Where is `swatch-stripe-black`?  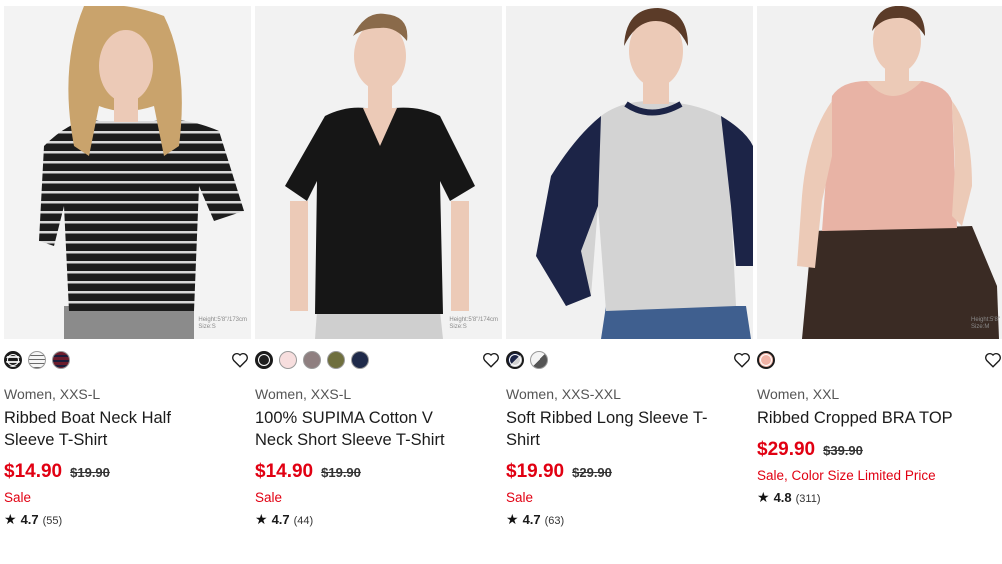 swatch-stripe-black is located at coordinates (13, 360).